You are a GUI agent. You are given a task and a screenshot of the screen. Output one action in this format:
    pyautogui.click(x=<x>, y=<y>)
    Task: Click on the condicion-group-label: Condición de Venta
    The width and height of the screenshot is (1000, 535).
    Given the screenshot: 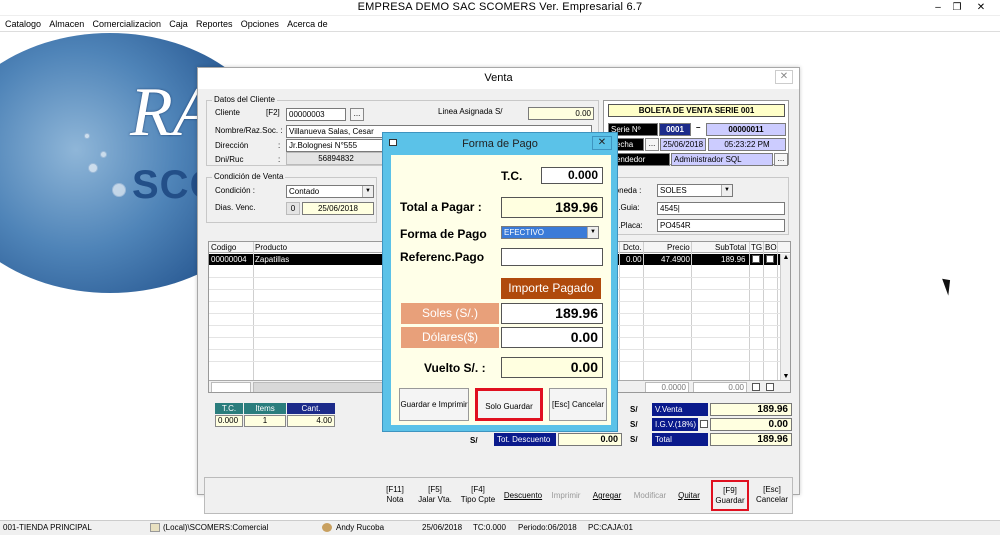 What is the action you would take?
    pyautogui.click(x=249, y=176)
    